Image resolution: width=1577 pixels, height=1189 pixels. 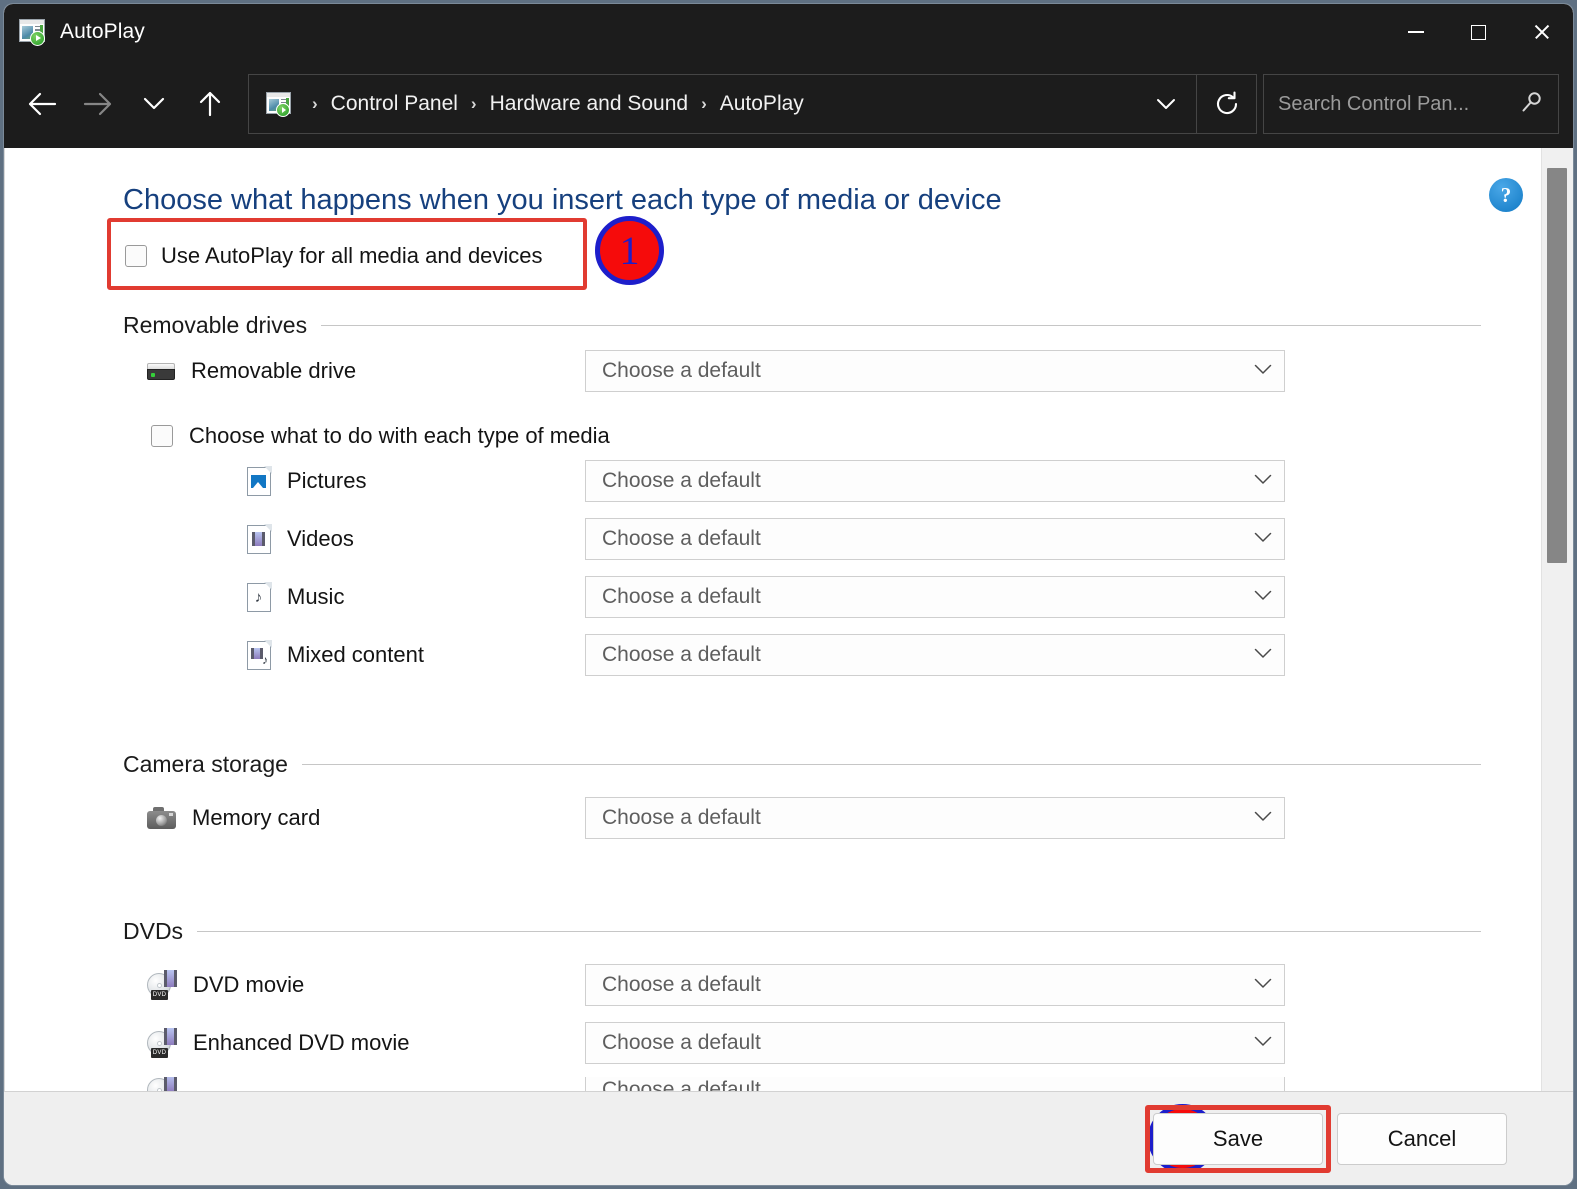 I want to click on minimize-icon, so click(x=1415, y=32).